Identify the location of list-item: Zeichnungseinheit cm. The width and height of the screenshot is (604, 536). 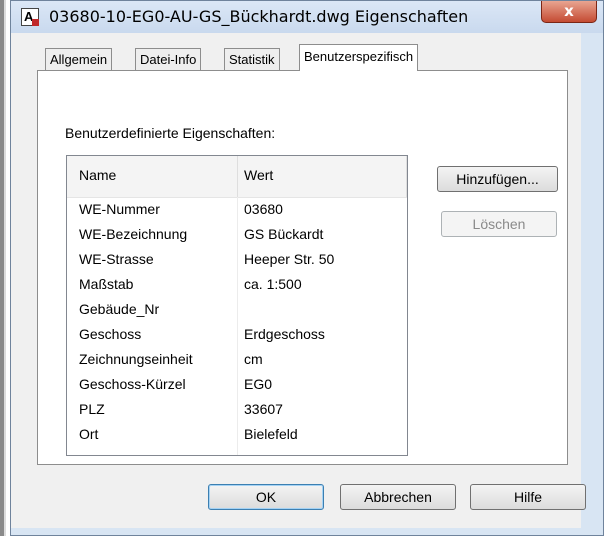
(237, 359).